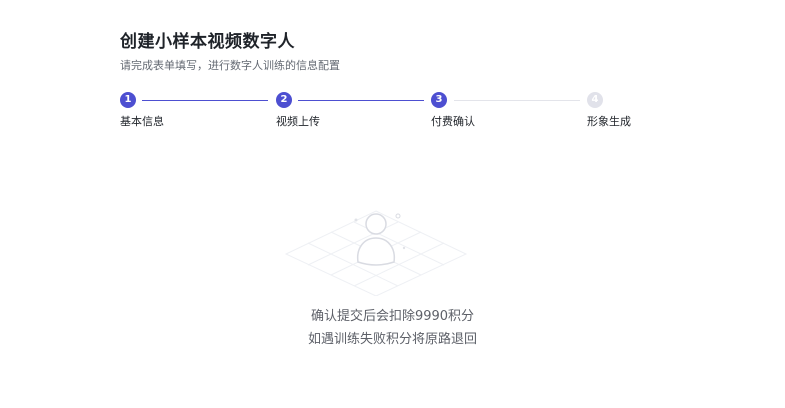 The width and height of the screenshot is (785, 408). Describe the element at coordinates (376, 246) in the screenshot. I see `user-placeholder-icon` at that location.